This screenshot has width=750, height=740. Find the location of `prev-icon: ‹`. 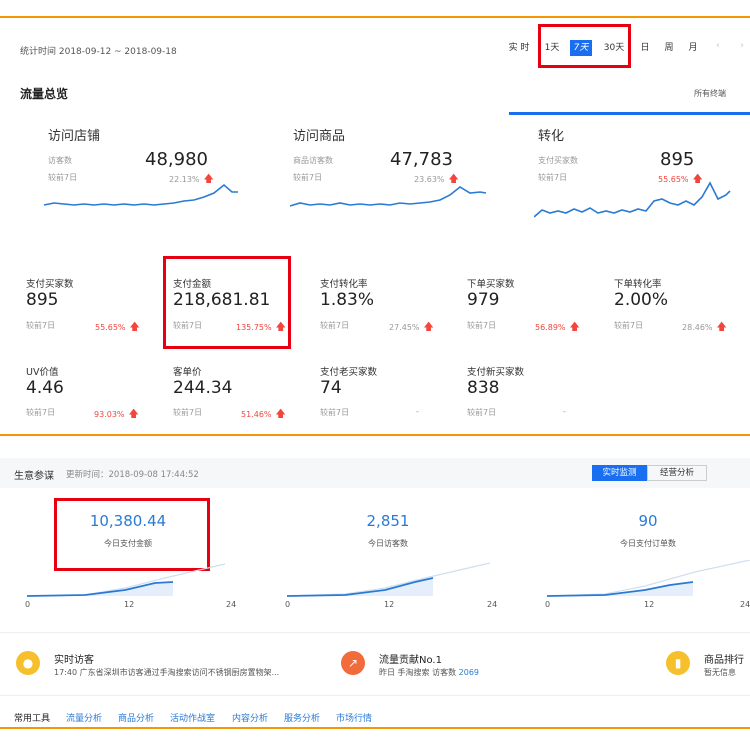

prev-icon: ‹ is located at coordinates (718, 45).